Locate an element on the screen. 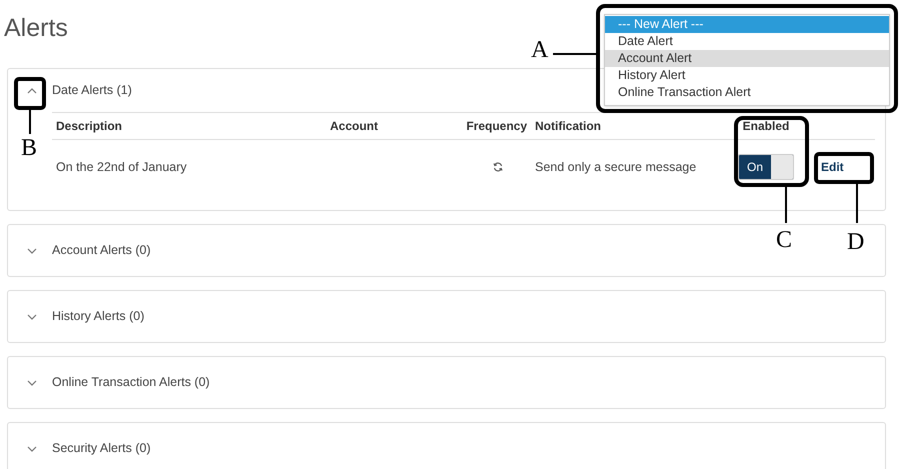  list-option: Date Alert is located at coordinates (747, 41).